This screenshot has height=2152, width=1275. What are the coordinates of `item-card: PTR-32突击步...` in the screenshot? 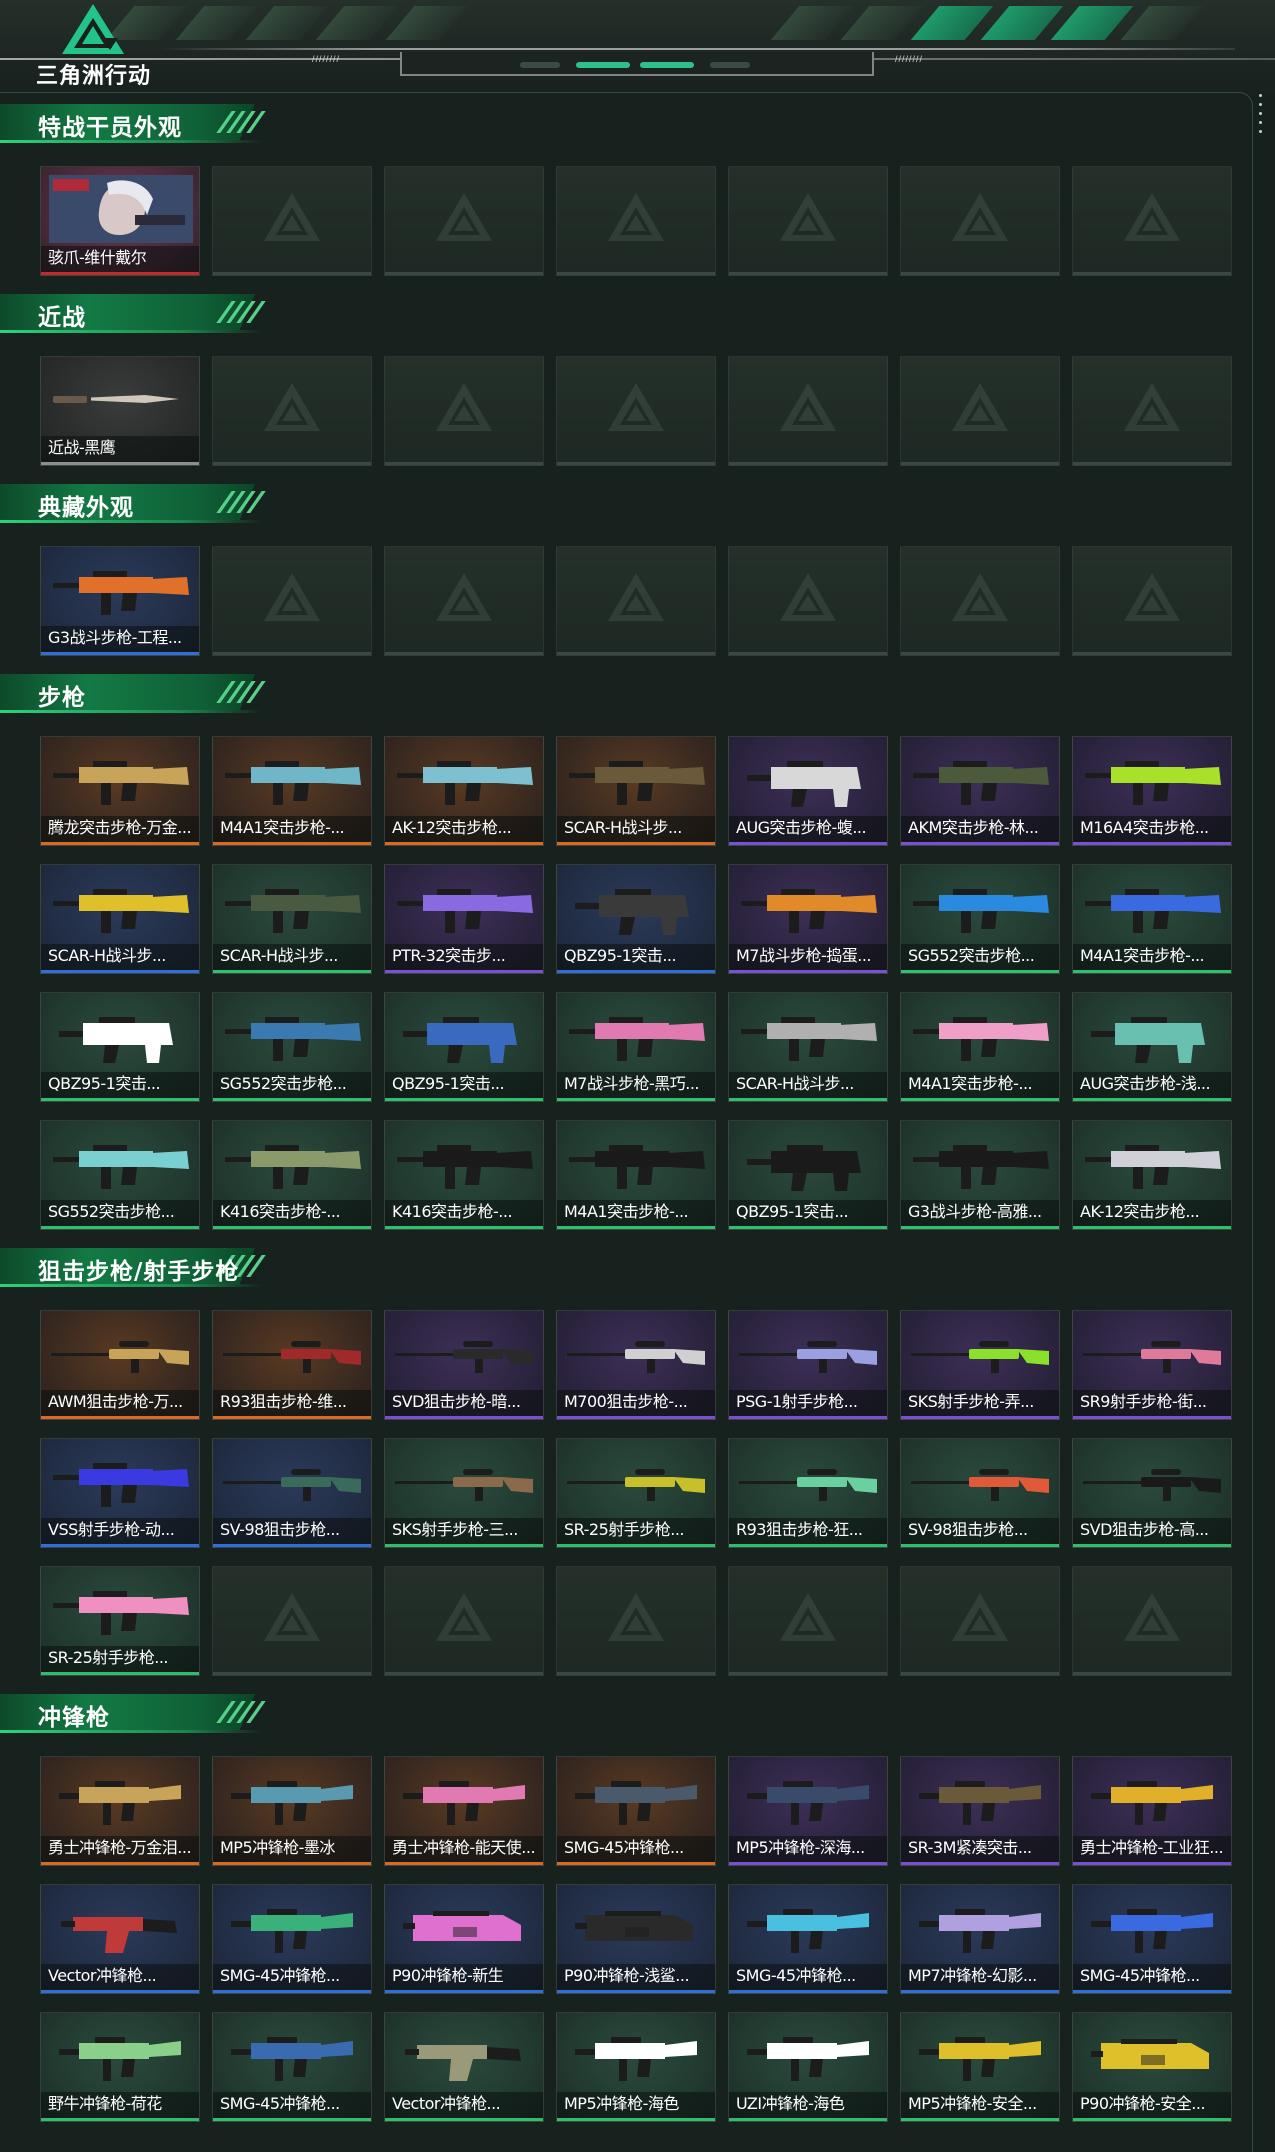 It's located at (464, 919).